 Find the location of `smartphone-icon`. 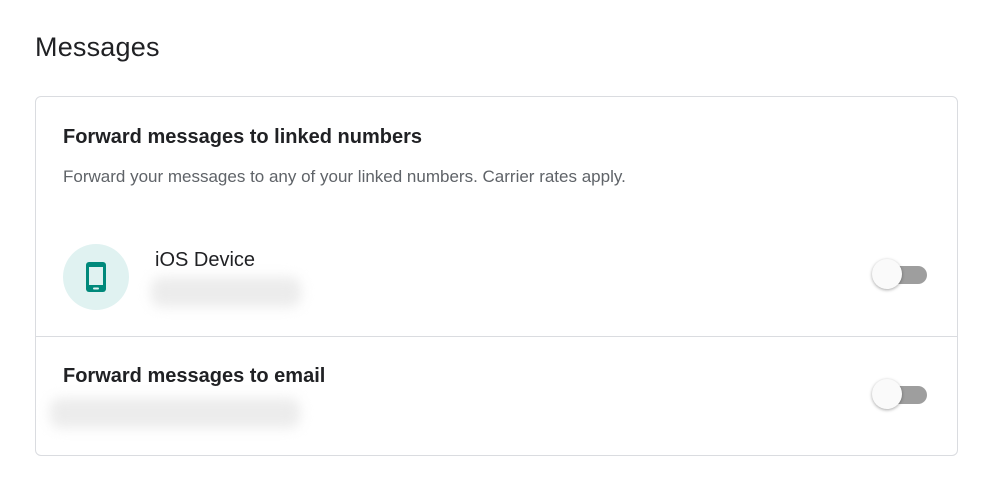

smartphone-icon is located at coordinates (96, 277).